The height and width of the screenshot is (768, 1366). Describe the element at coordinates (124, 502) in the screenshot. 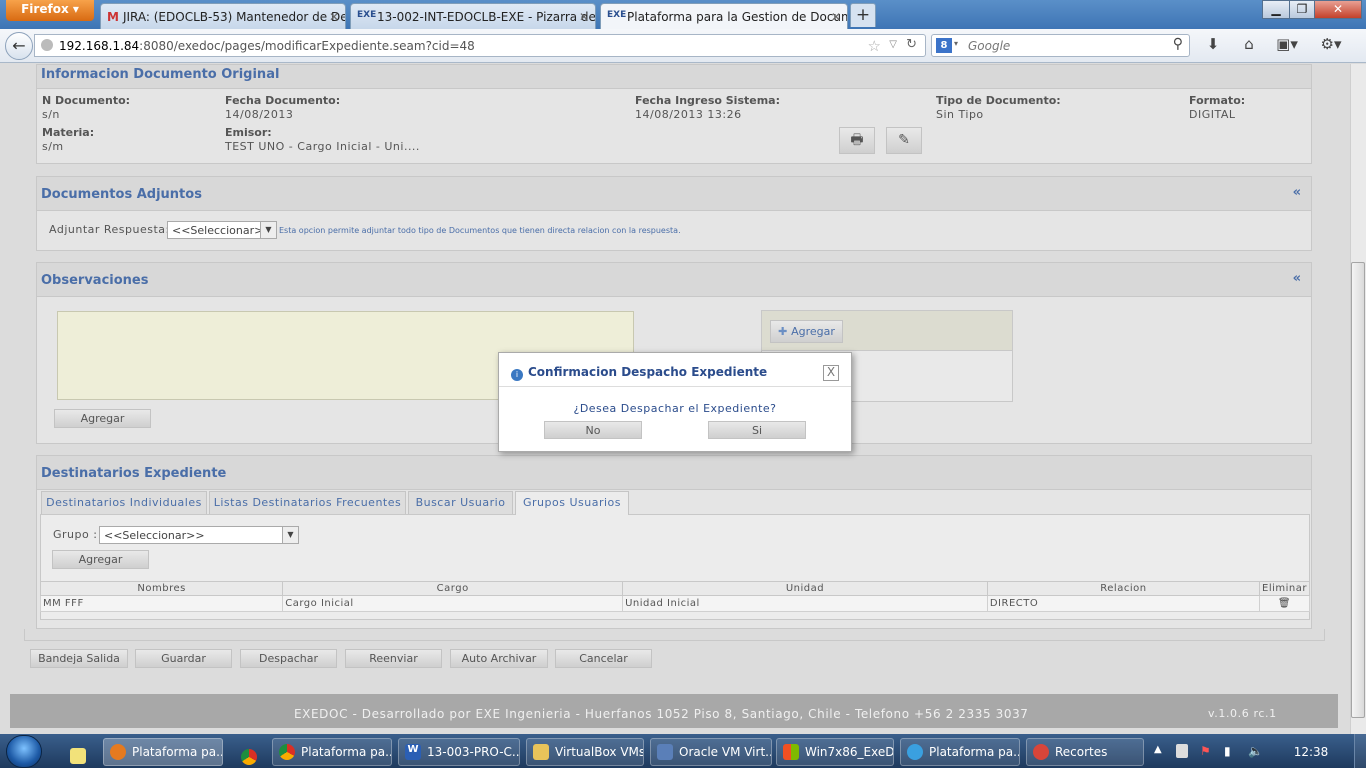

I see `tab-destinatarios-individuales: Destinatarios Individuales` at that location.